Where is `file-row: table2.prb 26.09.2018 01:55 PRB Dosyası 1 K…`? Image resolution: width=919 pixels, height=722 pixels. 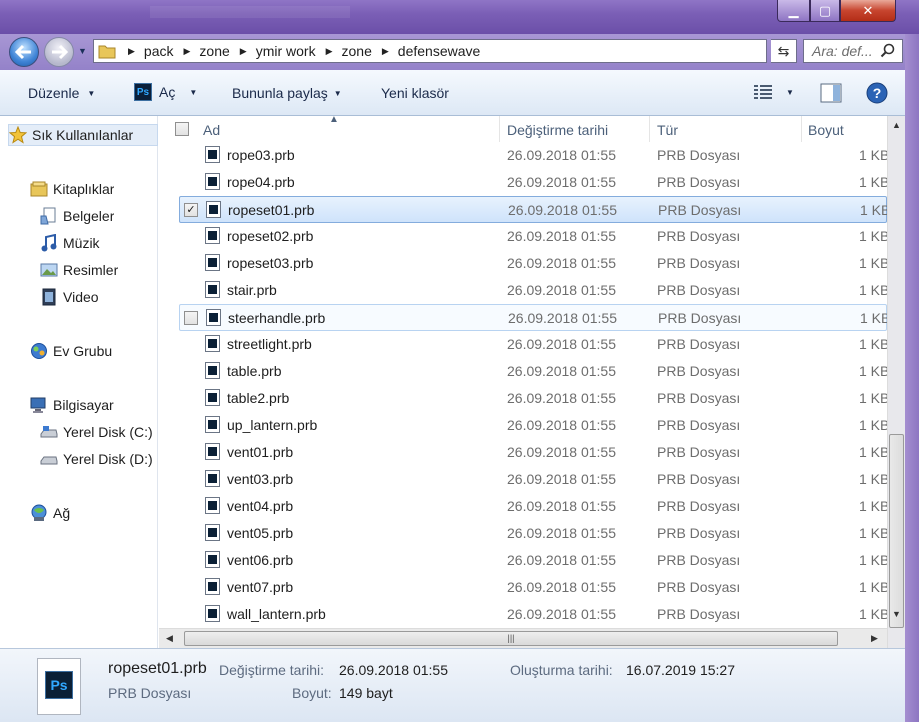
file-row: table2.prb 26.09.2018 01:55 PRB Dosyası 1 K… is located at coordinates (533, 398).